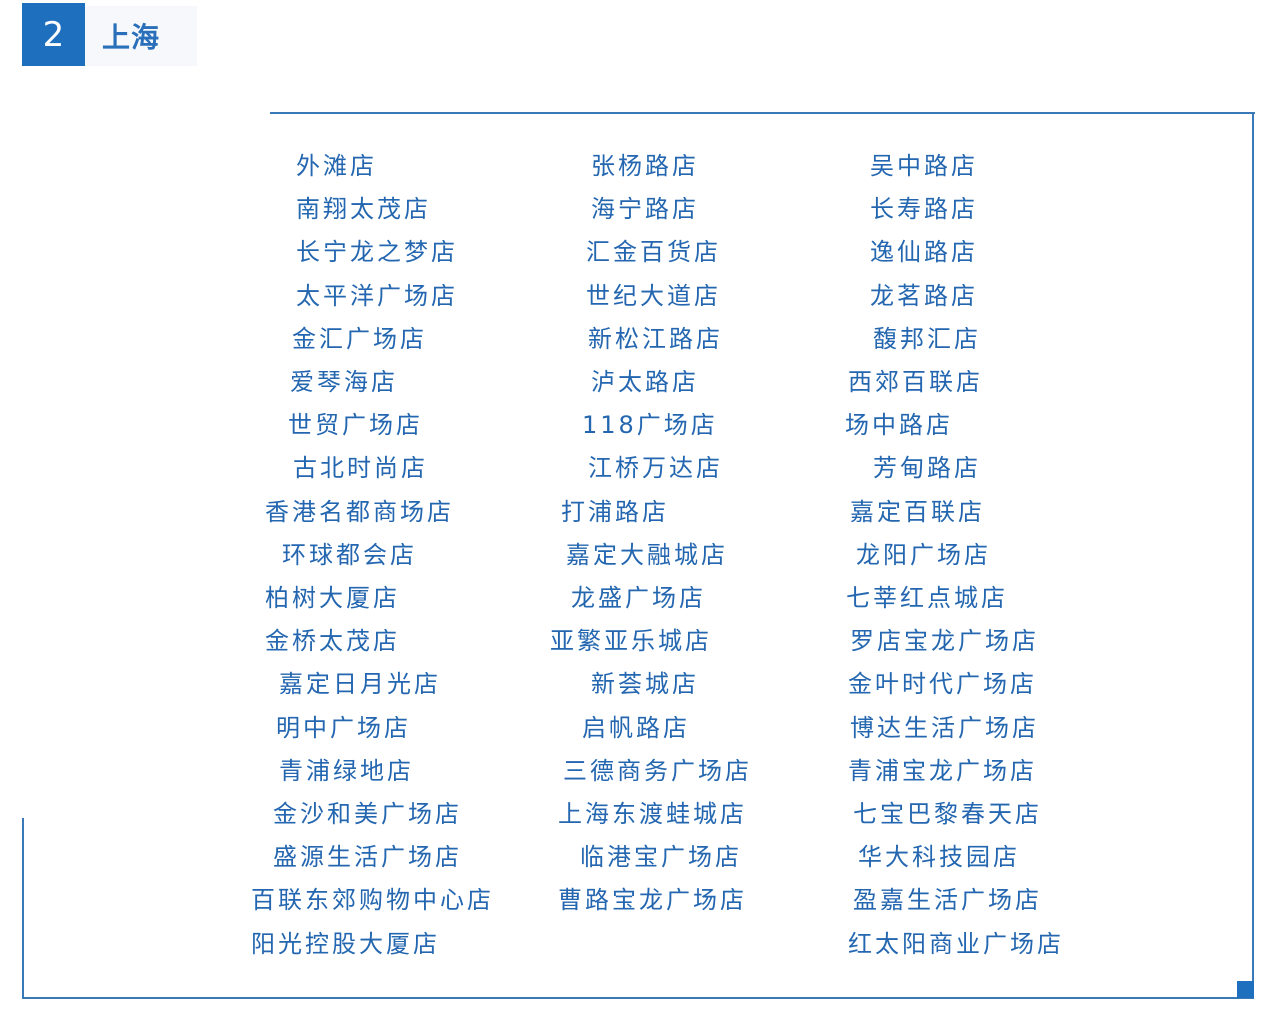  Describe the element at coordinates (638, 598) in the screenshot. I see `store-name: 龙盛广场店` at that location.